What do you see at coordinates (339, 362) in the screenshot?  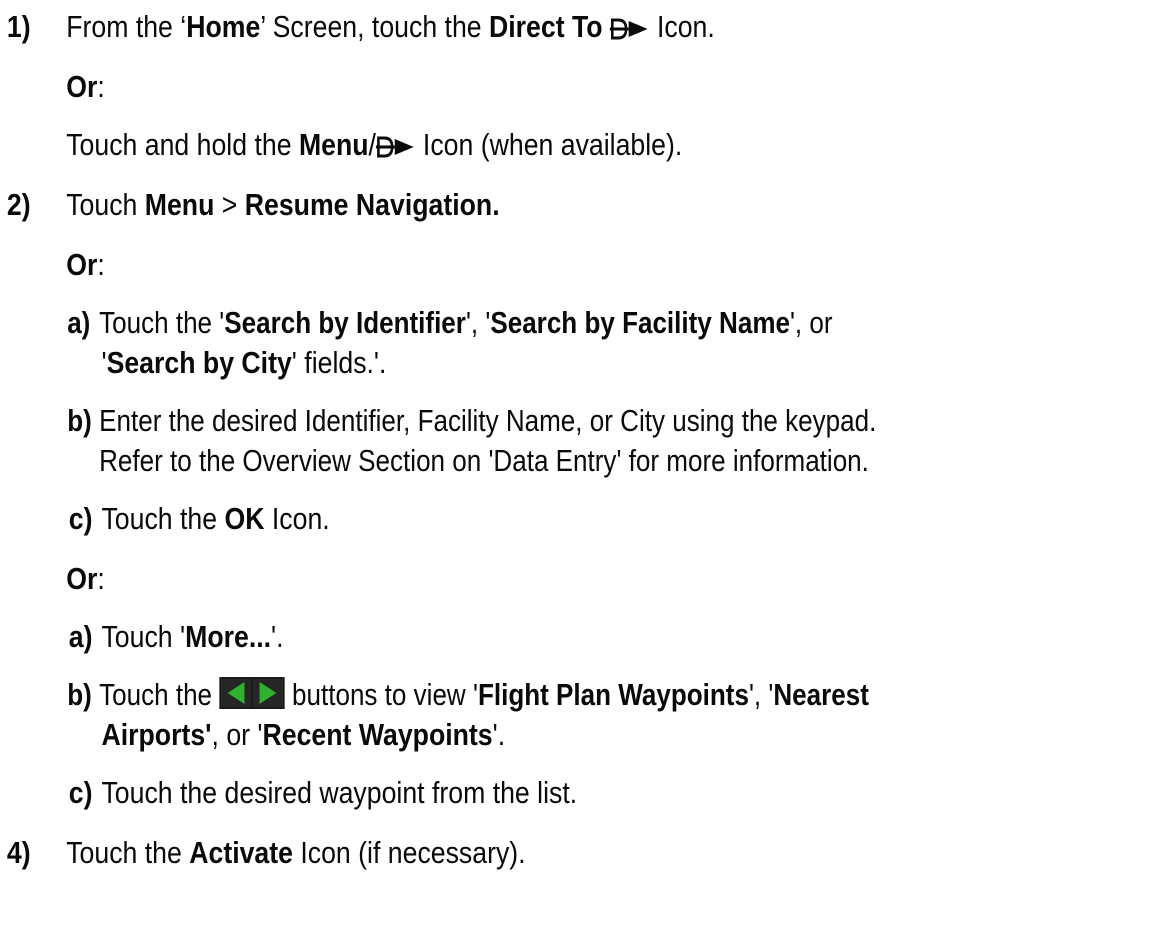 I see `text: ' fields.'.` at bounding box center [339, 362].